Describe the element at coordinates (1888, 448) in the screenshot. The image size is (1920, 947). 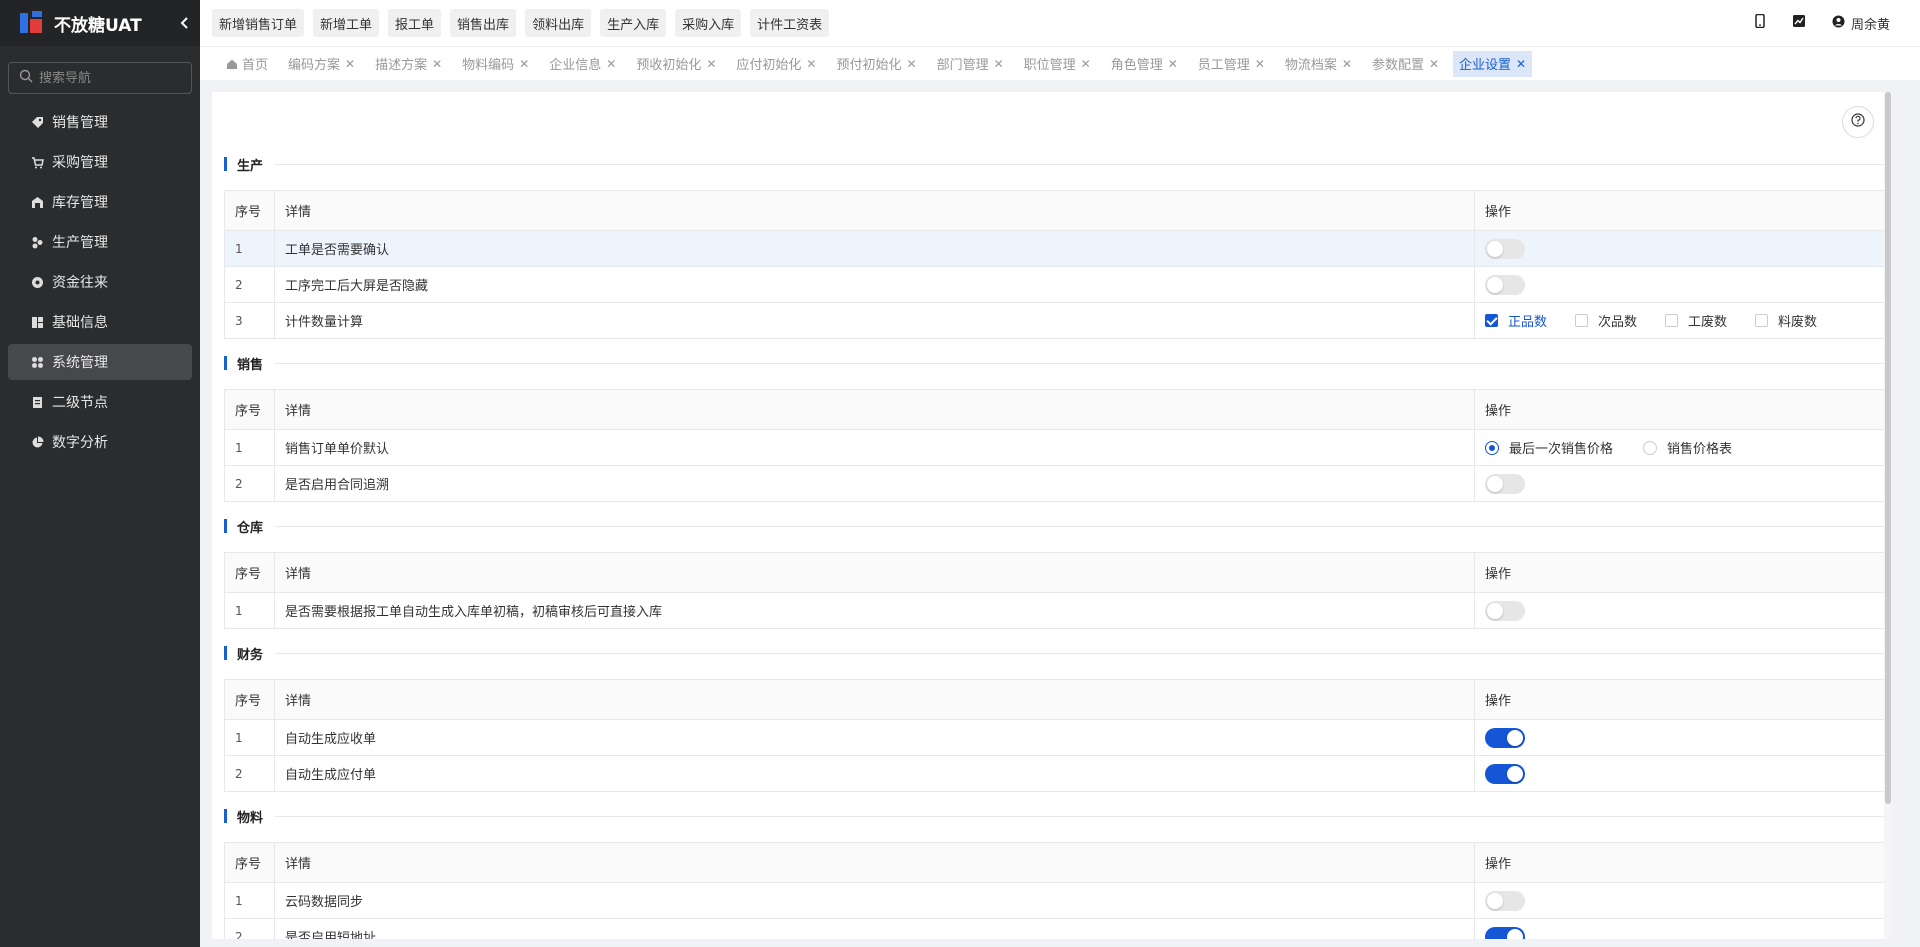
I see `scroll-thumb` at that location.